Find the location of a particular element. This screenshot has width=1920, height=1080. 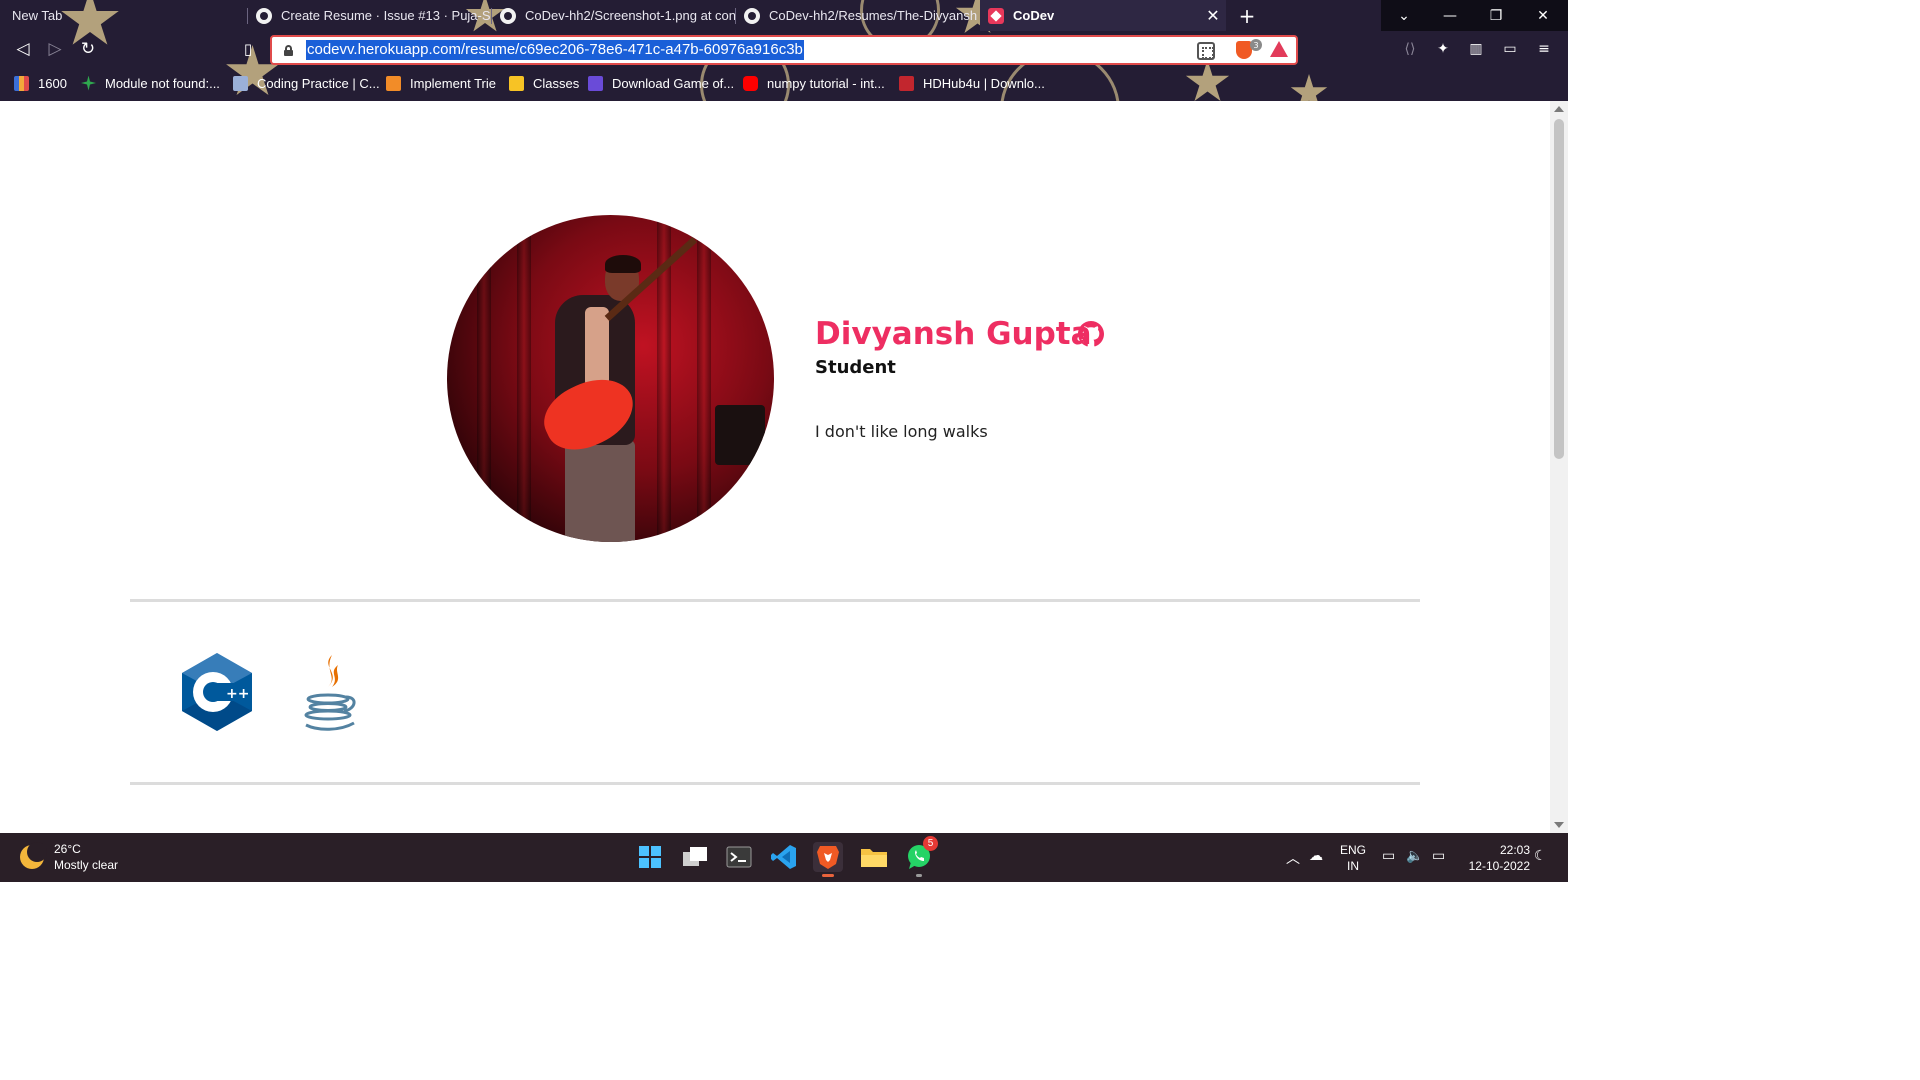

tab-codev: CoDev is located at coordinates (1103, 15).